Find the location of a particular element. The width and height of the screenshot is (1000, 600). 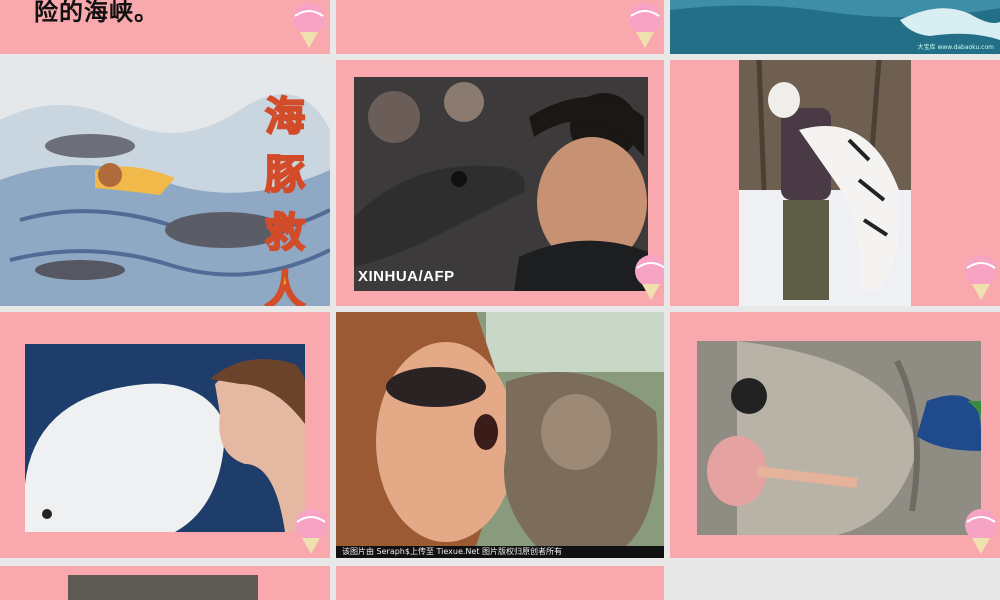

photo-credit: XINHUA/AFP is located at coordinates (406, 276).